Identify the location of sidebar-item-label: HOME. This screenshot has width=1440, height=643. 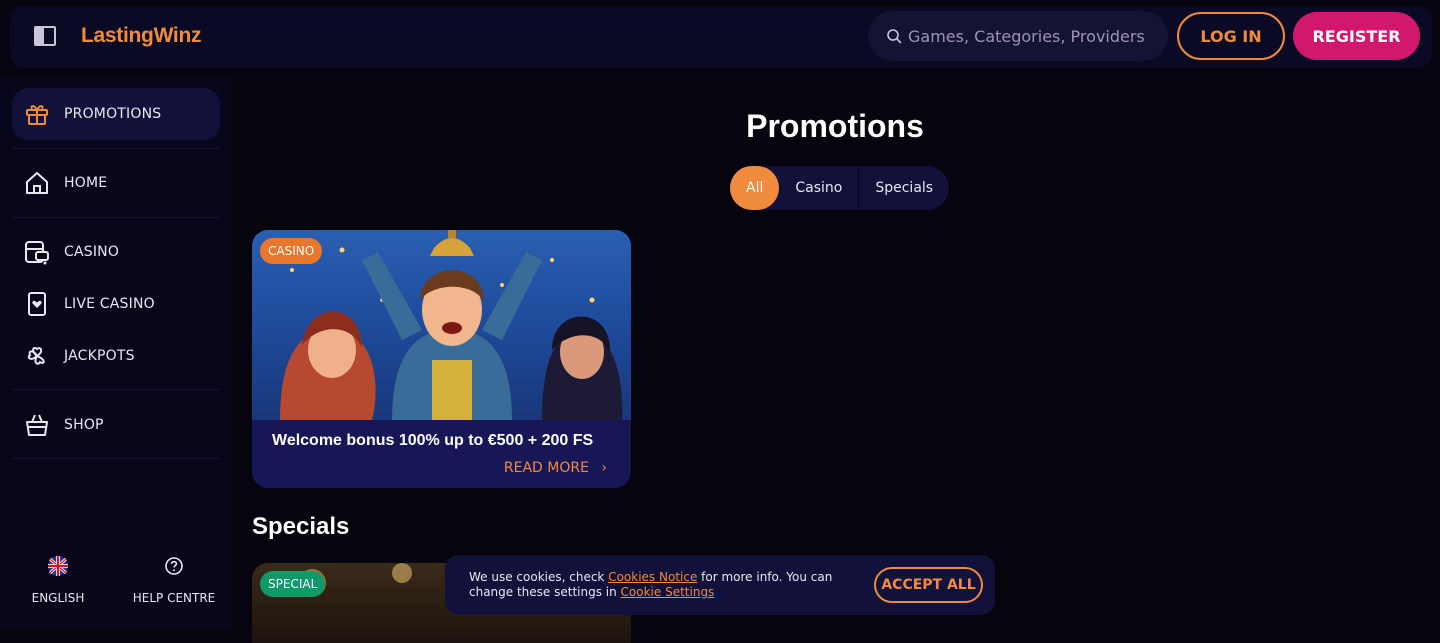
(86, 183).